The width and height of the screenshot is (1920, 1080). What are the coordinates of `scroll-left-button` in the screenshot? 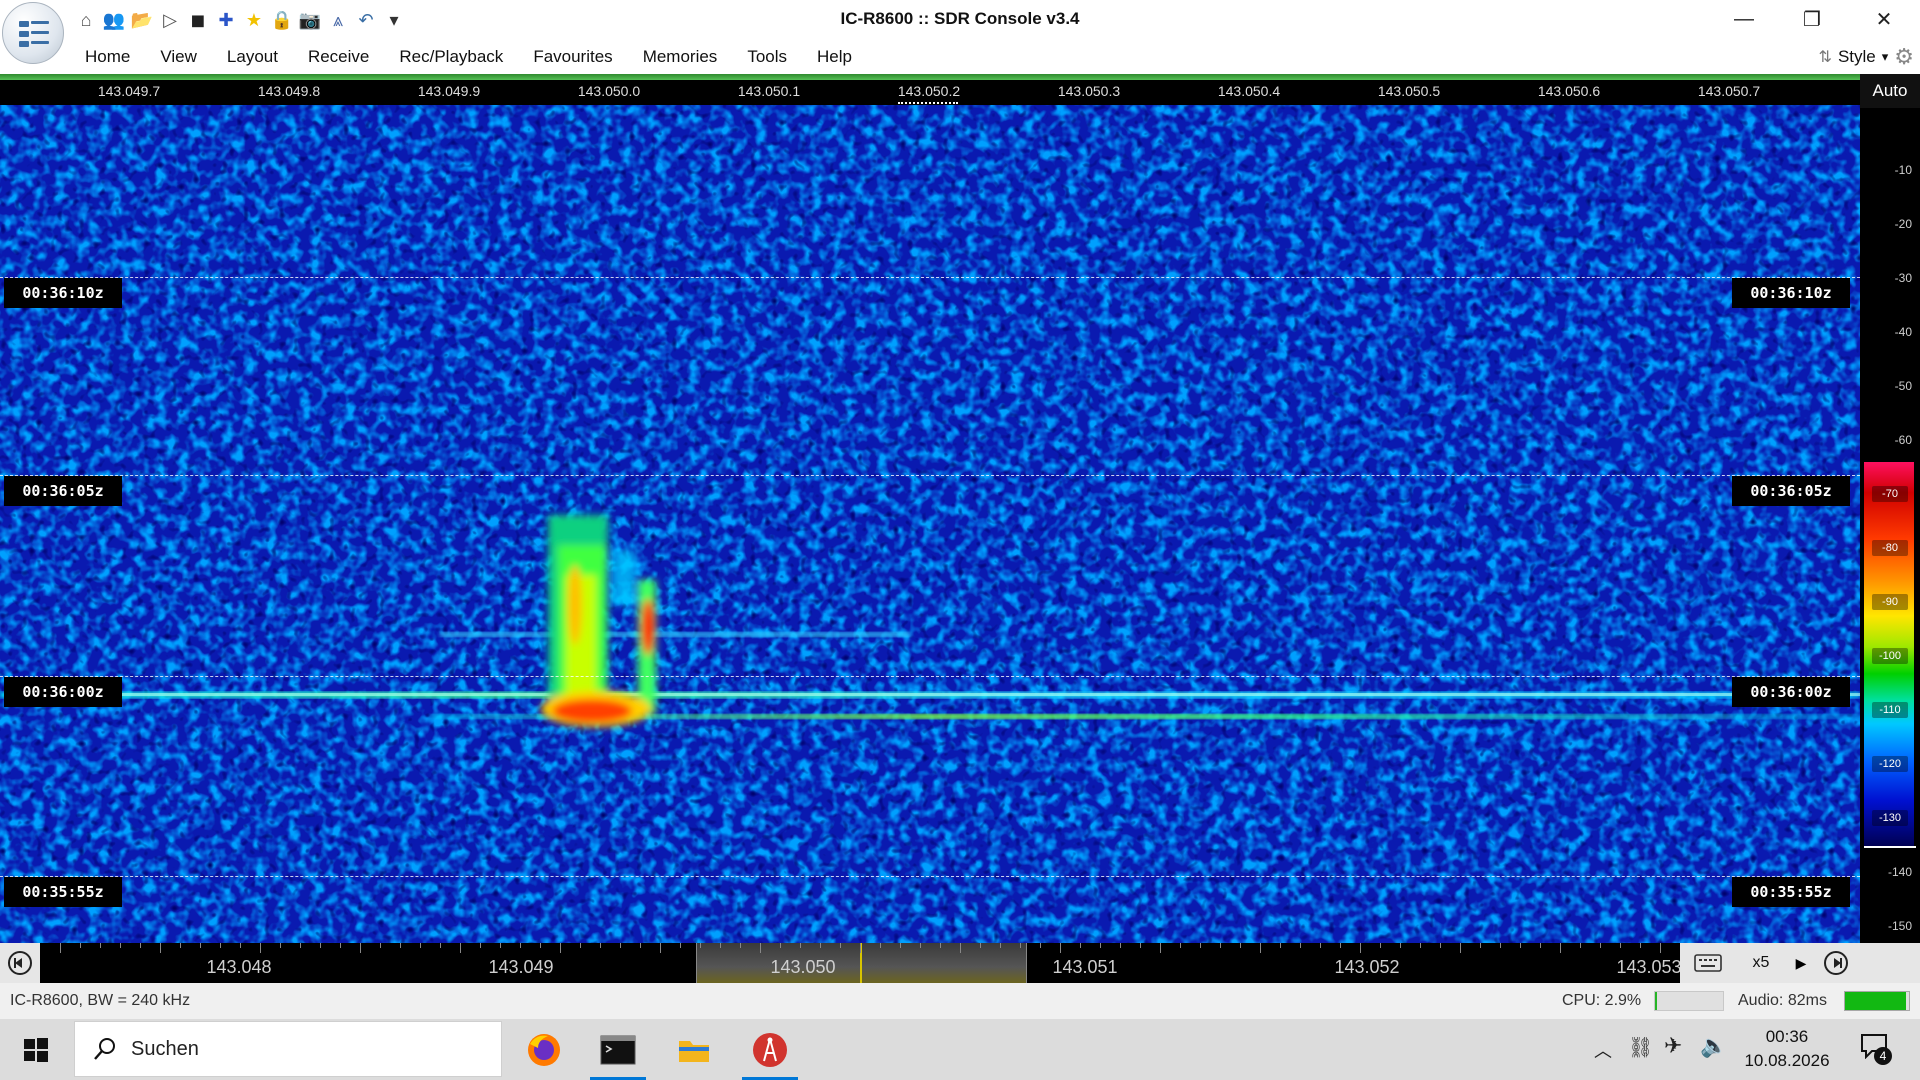 It's located at (20, 963).